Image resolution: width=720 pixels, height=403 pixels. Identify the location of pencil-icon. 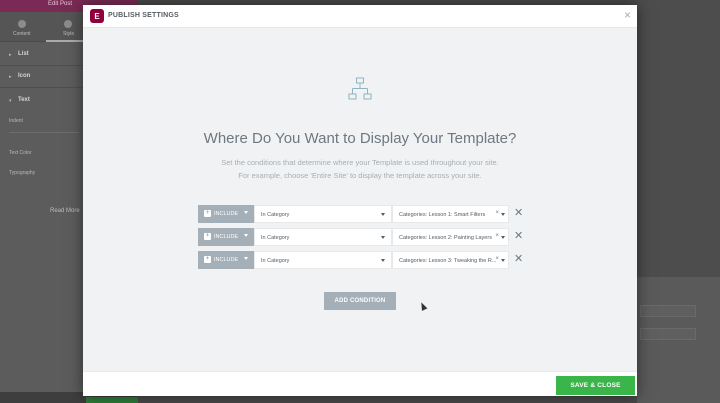
(22, 24).